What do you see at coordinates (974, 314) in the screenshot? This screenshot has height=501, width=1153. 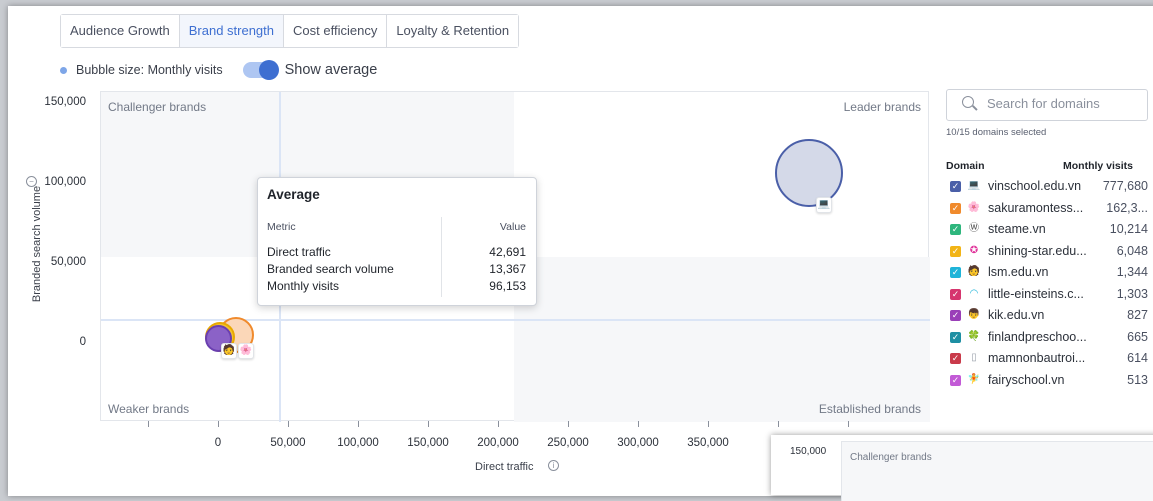 I see `kid-icon: 👦` at bounding box center [974, 314].